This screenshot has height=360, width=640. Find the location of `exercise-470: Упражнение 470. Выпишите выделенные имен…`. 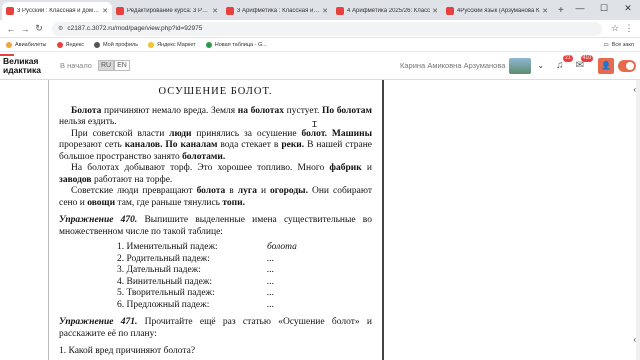

exercise-470: Упражнение 470. Выпишите выделенные имен… is located at coordinates (215, 226).